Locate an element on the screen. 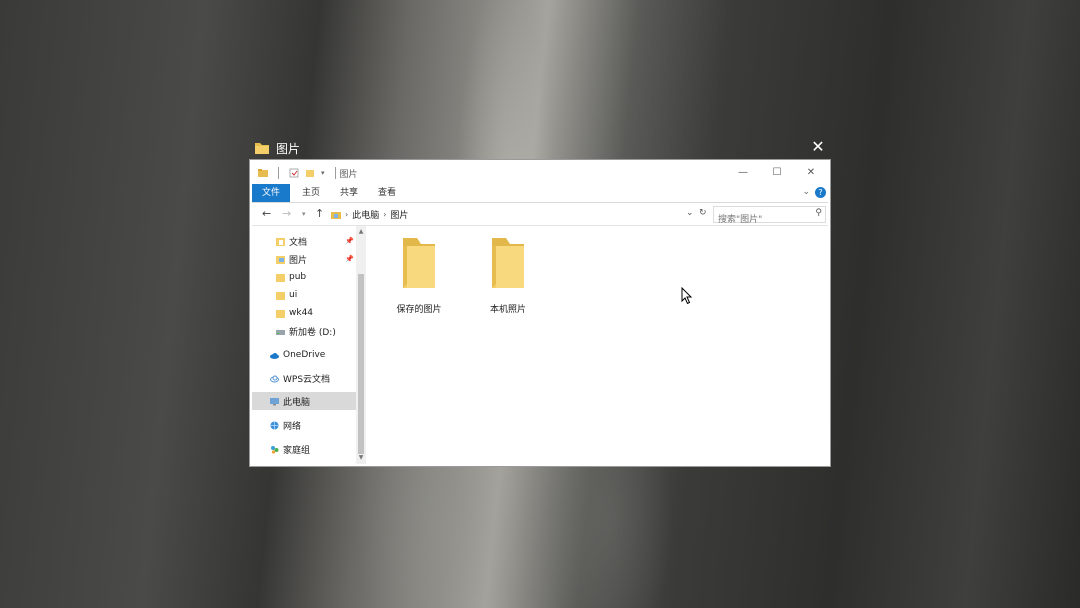  drive-icon is located at coordinates (280, 332).